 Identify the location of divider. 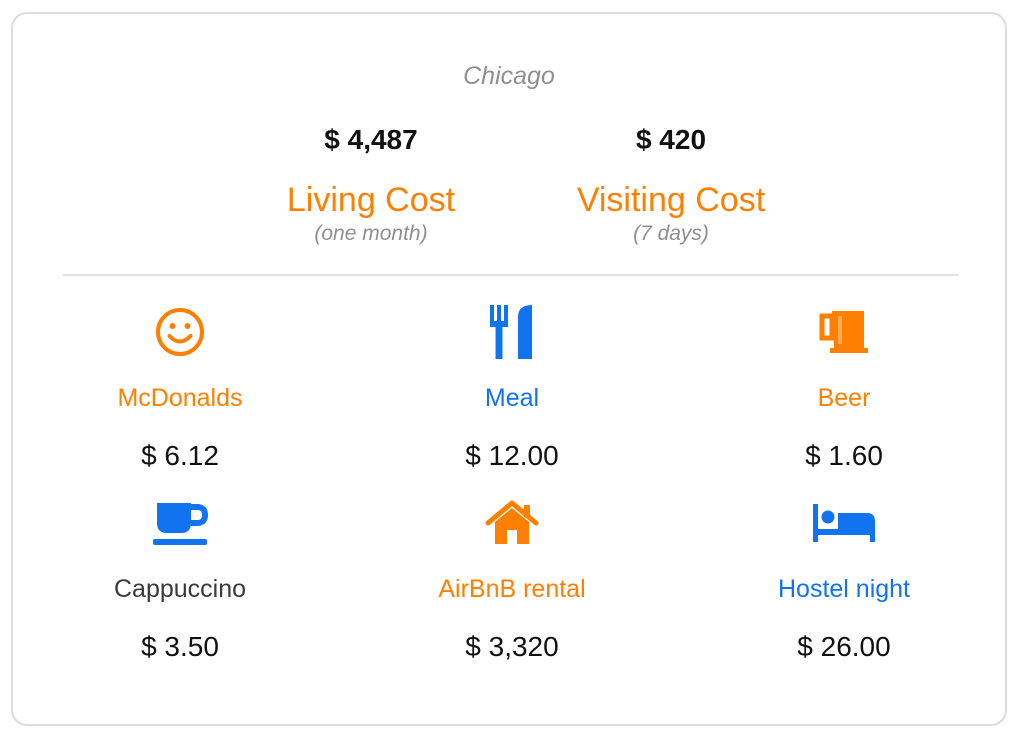
(511, 275).